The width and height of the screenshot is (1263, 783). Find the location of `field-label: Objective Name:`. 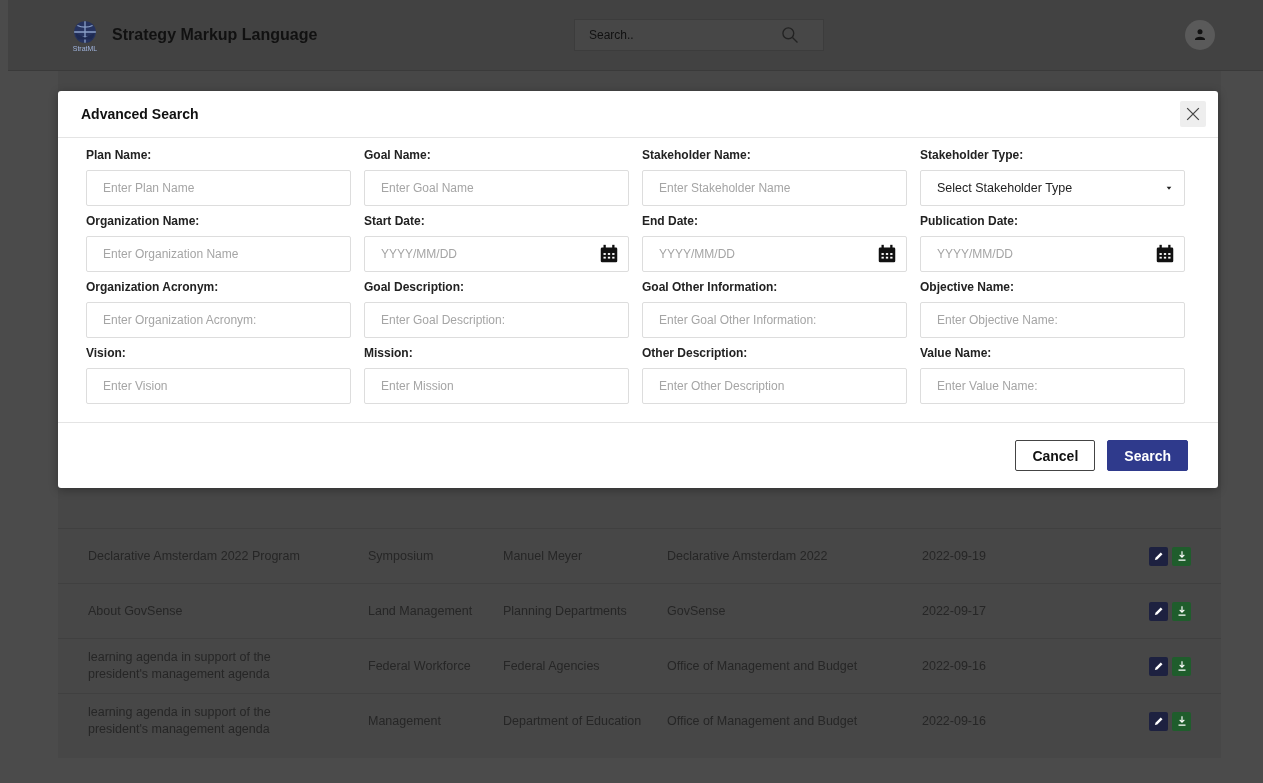

field-label: Objective Name: is located at coordinates (968, 287).